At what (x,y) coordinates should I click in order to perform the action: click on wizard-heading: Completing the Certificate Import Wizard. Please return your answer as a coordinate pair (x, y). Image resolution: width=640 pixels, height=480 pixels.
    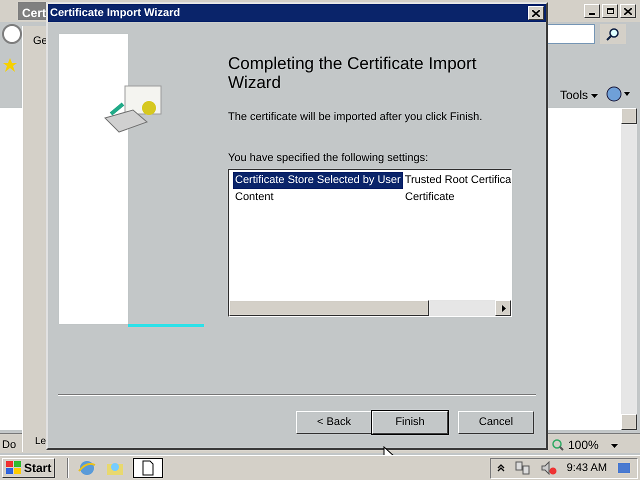
    Looking at the image, I should click on (353, 73).